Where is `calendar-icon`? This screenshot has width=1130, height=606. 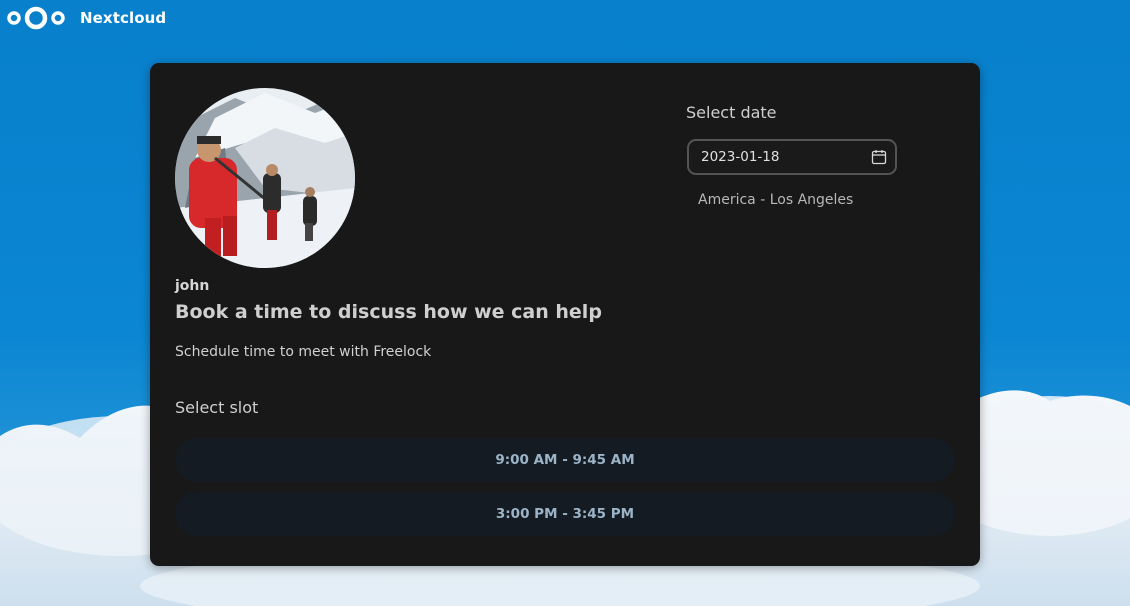
calendar-icon is located at coordinates (879, 157).